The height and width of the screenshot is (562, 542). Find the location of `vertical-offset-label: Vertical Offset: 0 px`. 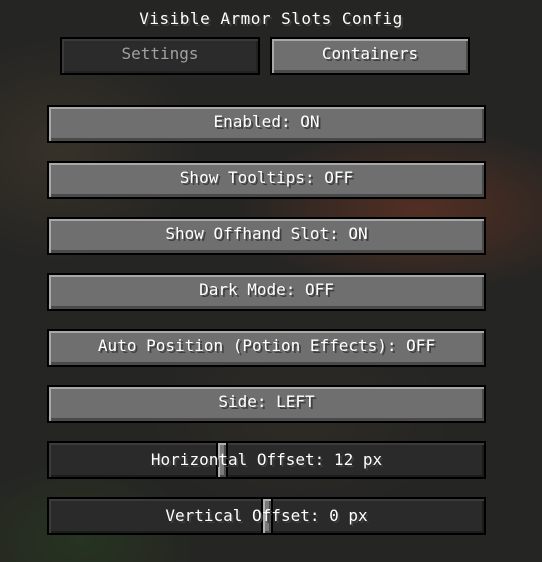

vertical-offset-label: Vertical Offset: 0 px is located at coordinates (266, 515).